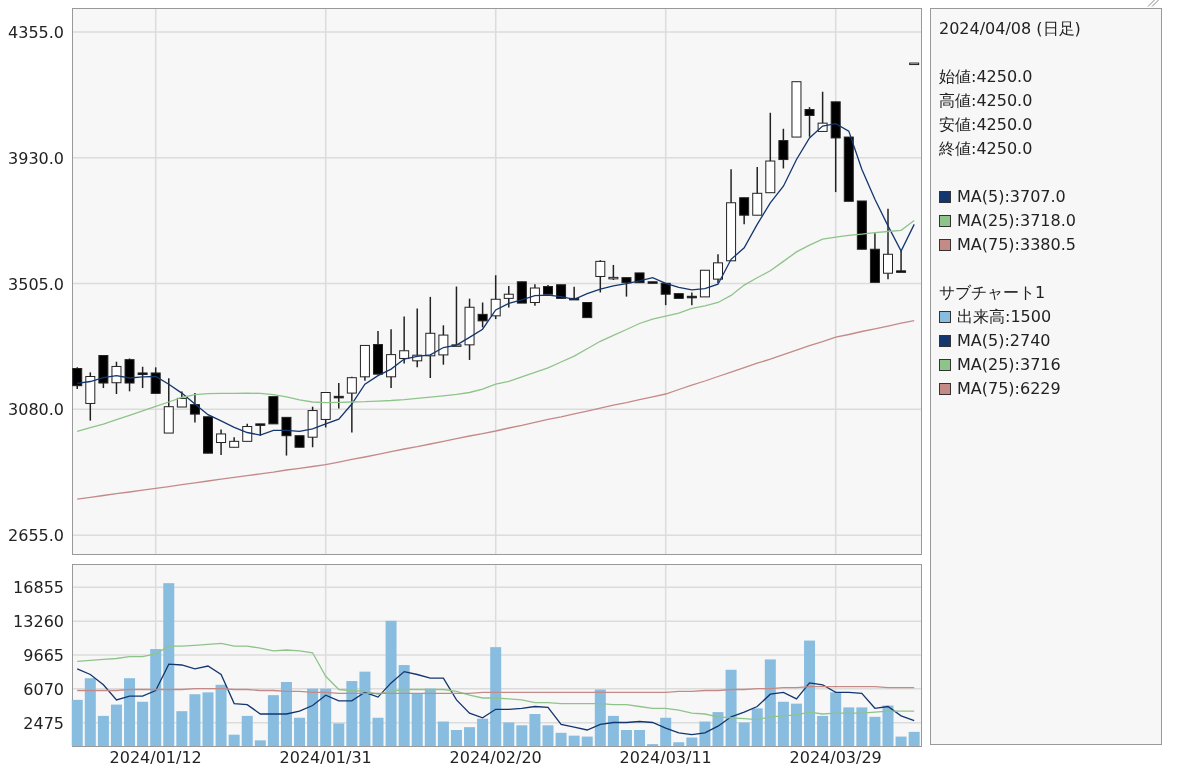 The height and width of the screenshot is (771, 1200). I want to click on date-axis-label: 2024/03/11, so click(665, 757).